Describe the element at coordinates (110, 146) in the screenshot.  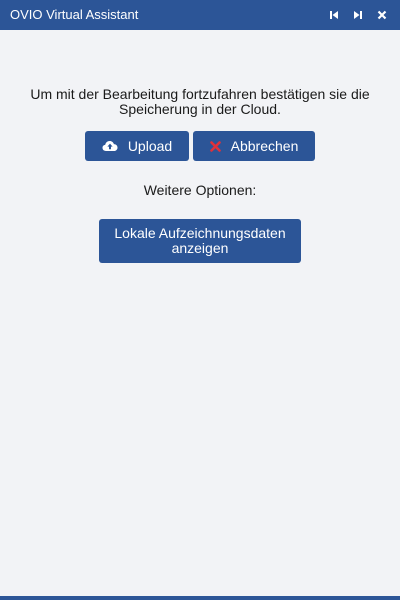
I see `cloud-upload-icon` at that location.